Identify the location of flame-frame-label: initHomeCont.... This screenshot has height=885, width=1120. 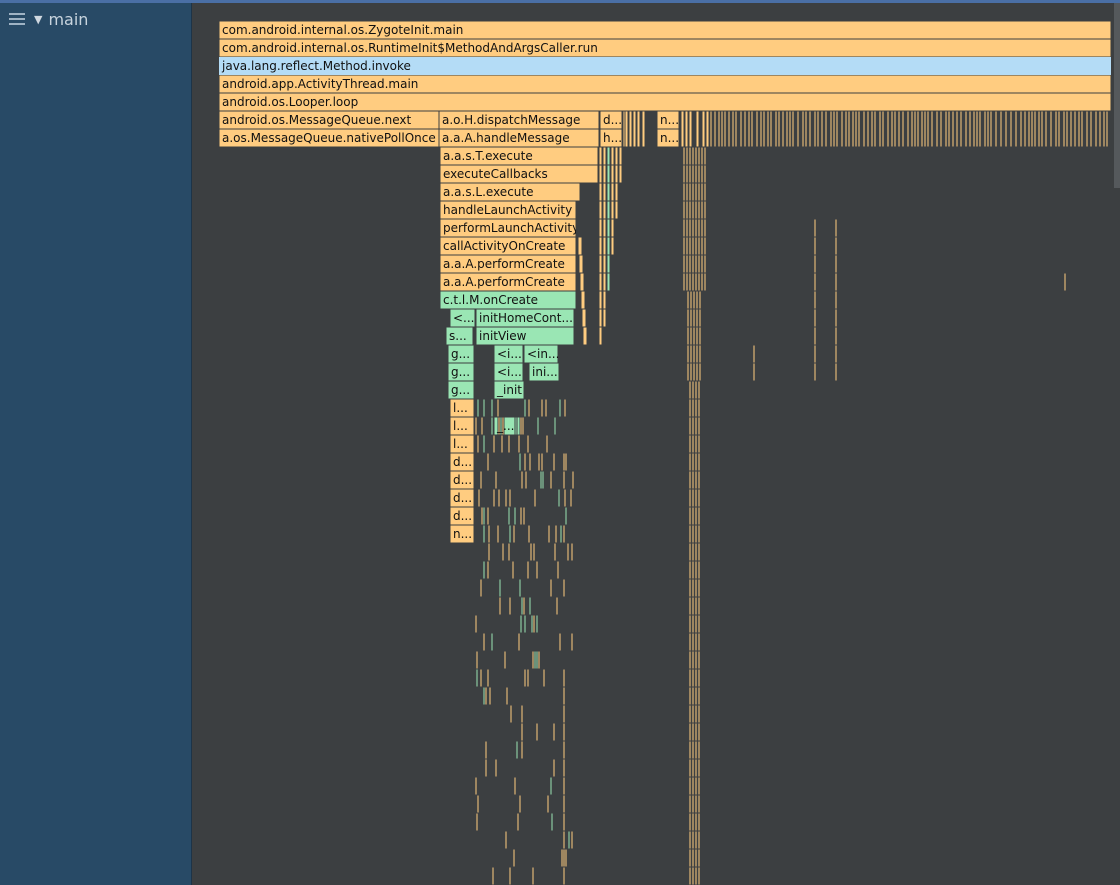
(525, 318).